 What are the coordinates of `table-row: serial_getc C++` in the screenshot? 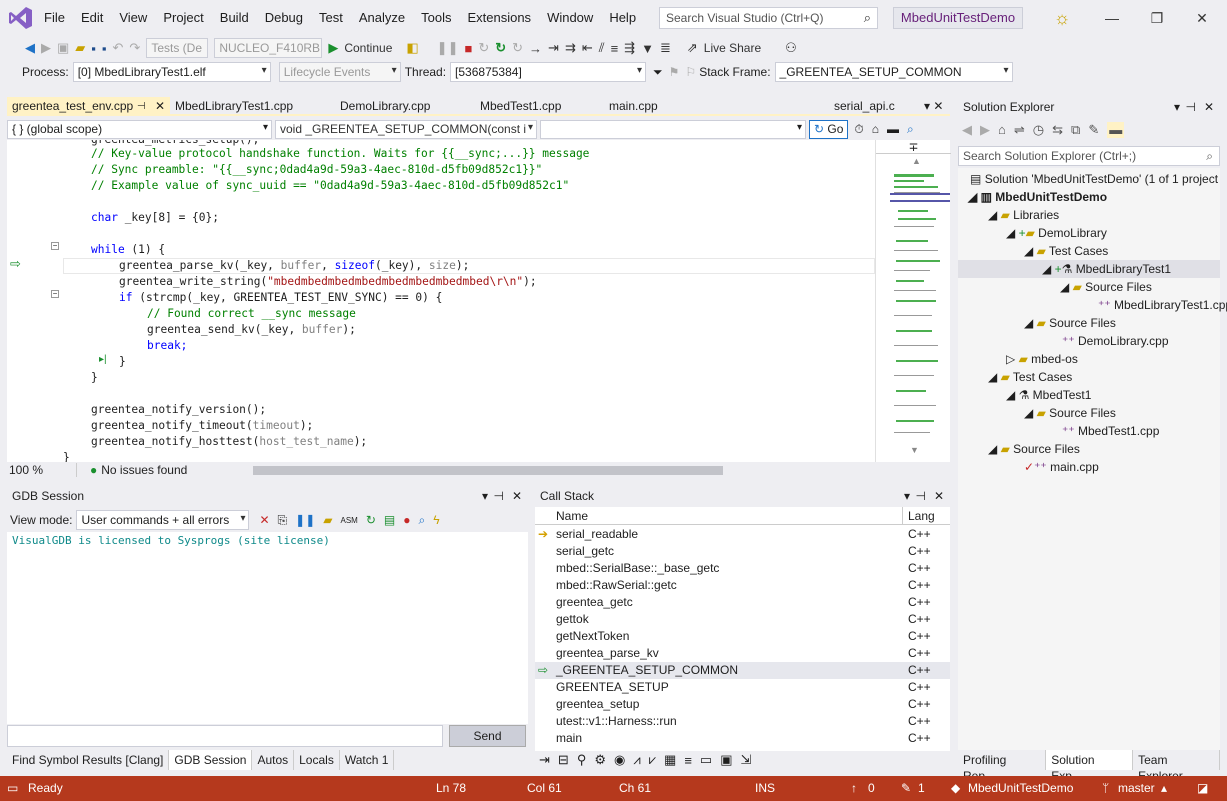 It's located at (742, 551).